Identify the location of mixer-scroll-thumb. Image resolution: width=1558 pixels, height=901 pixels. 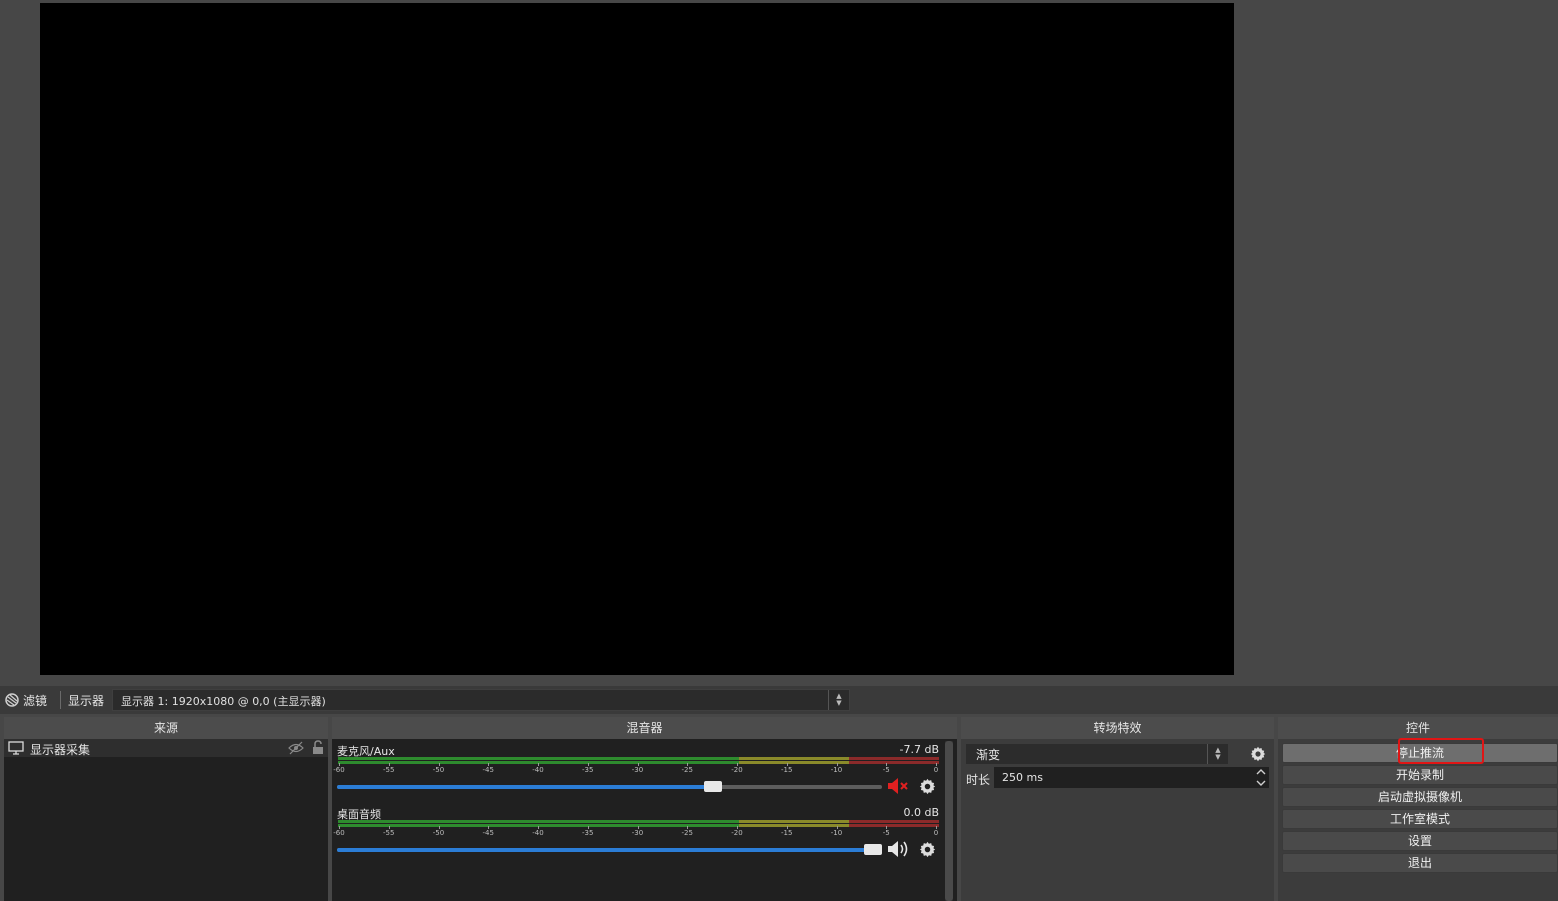
(949, 821).